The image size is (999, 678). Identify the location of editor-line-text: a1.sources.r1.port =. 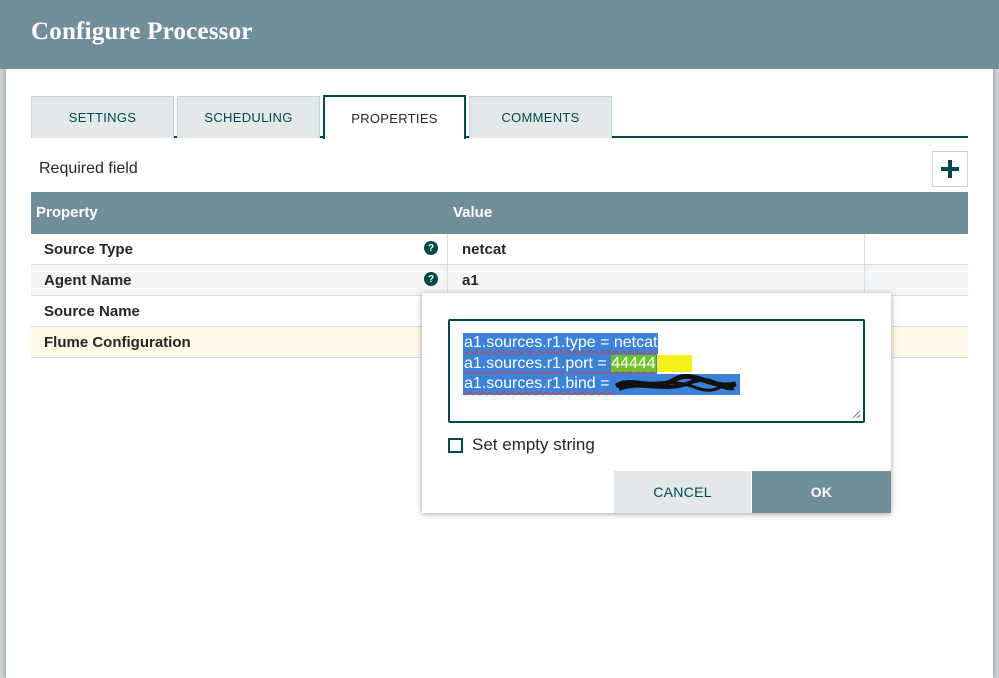
(538, 363).